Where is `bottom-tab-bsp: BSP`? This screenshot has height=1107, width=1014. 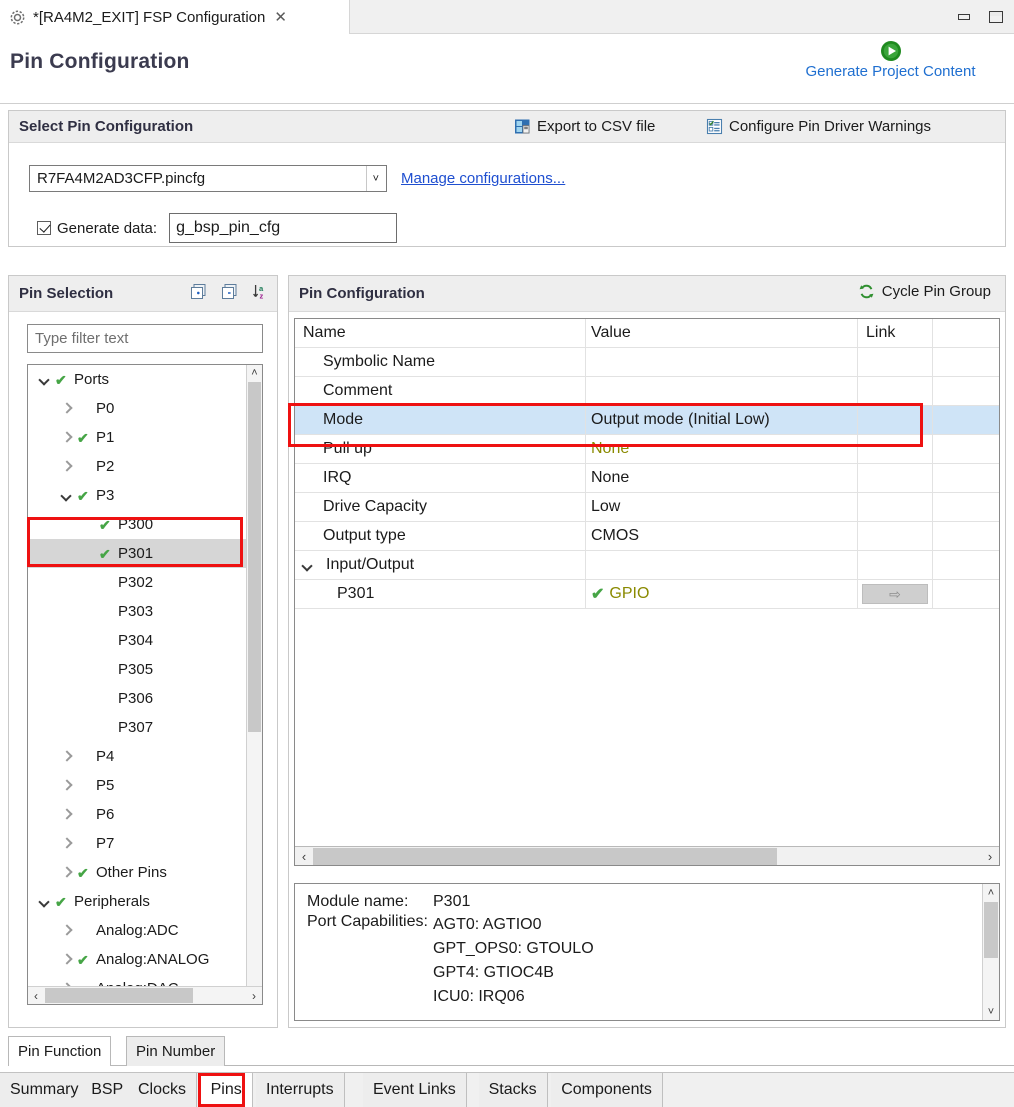 bottom-tab-bsp: BSP is located at coordinates (108, 1090).